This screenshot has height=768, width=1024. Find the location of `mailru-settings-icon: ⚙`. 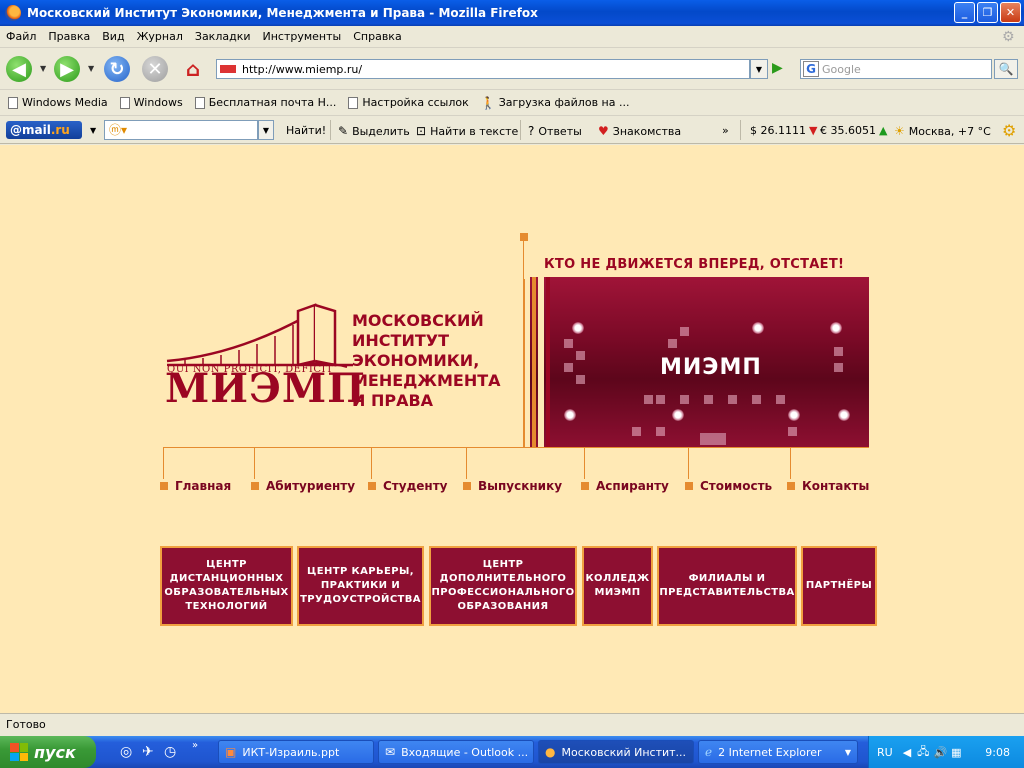

mailru-settings-icon: ⚙ is located at coordinates (1009, 130).